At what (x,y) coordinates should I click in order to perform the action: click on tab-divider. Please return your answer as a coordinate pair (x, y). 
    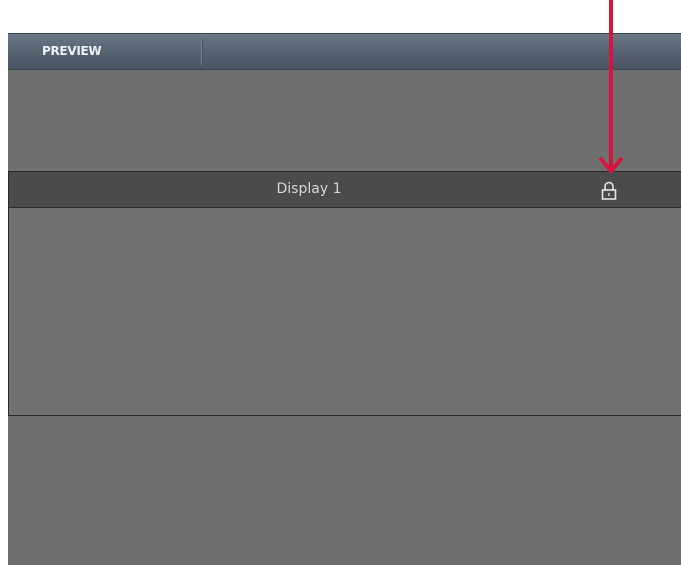
    Looking at the image, I should click on (201, 52).